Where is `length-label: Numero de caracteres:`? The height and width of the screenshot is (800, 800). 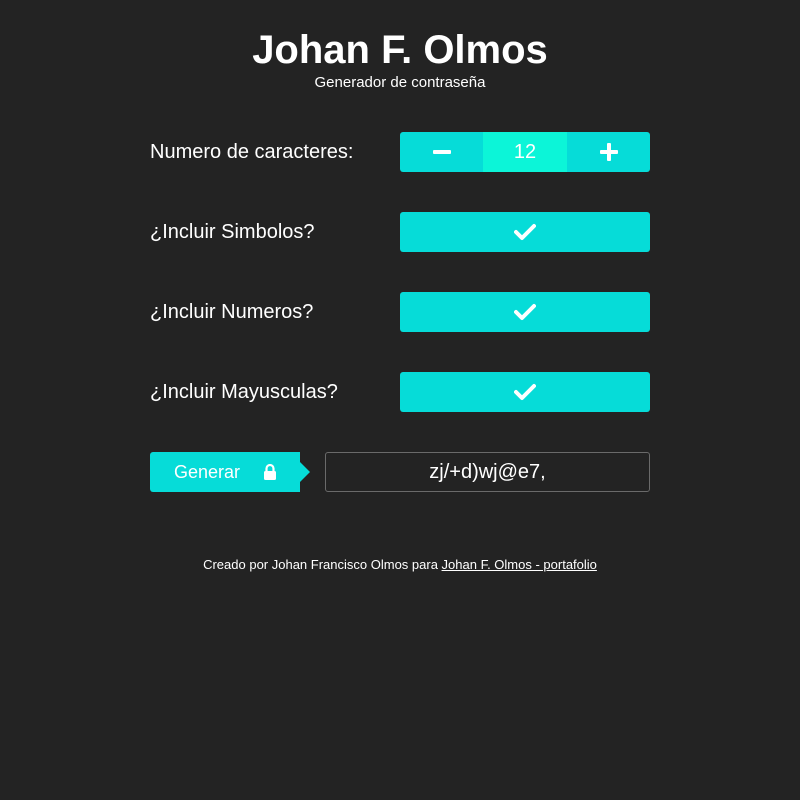
length-label: Numero de caracteres: is located at coordinates (252, 152).